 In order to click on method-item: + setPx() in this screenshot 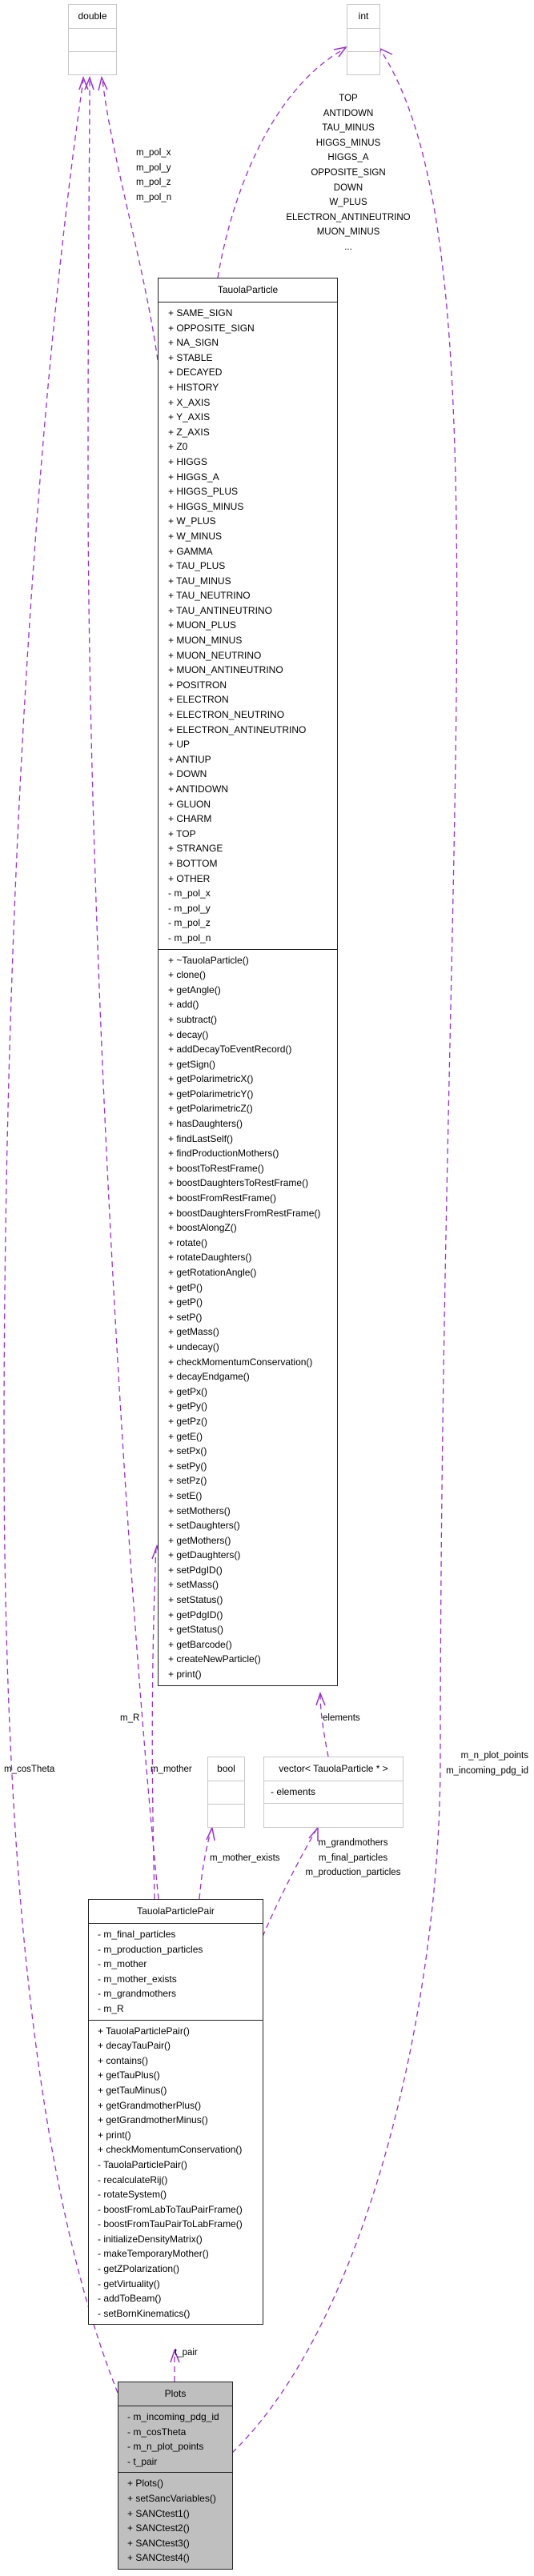, I will do `click(187, 1451)`.